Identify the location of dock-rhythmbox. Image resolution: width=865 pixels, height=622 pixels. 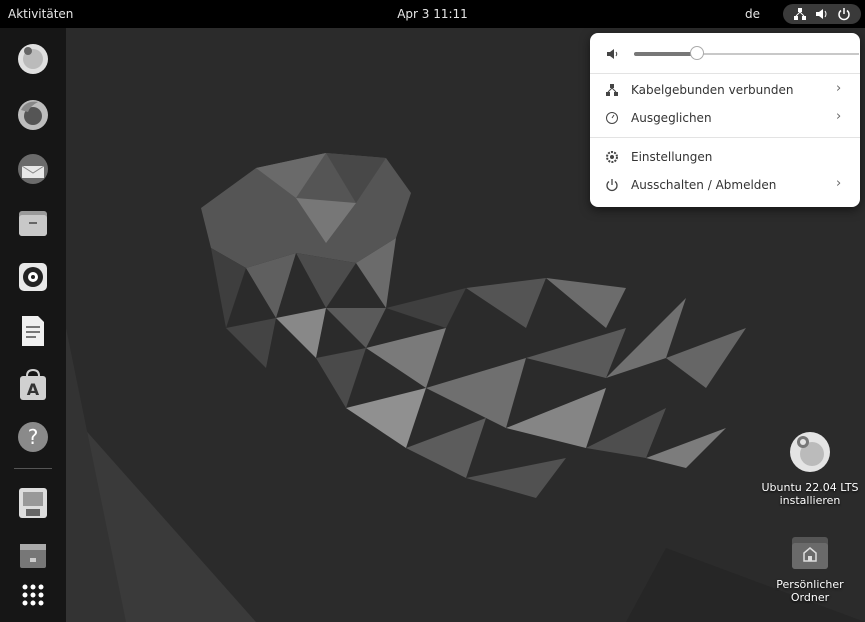
(33, 277).